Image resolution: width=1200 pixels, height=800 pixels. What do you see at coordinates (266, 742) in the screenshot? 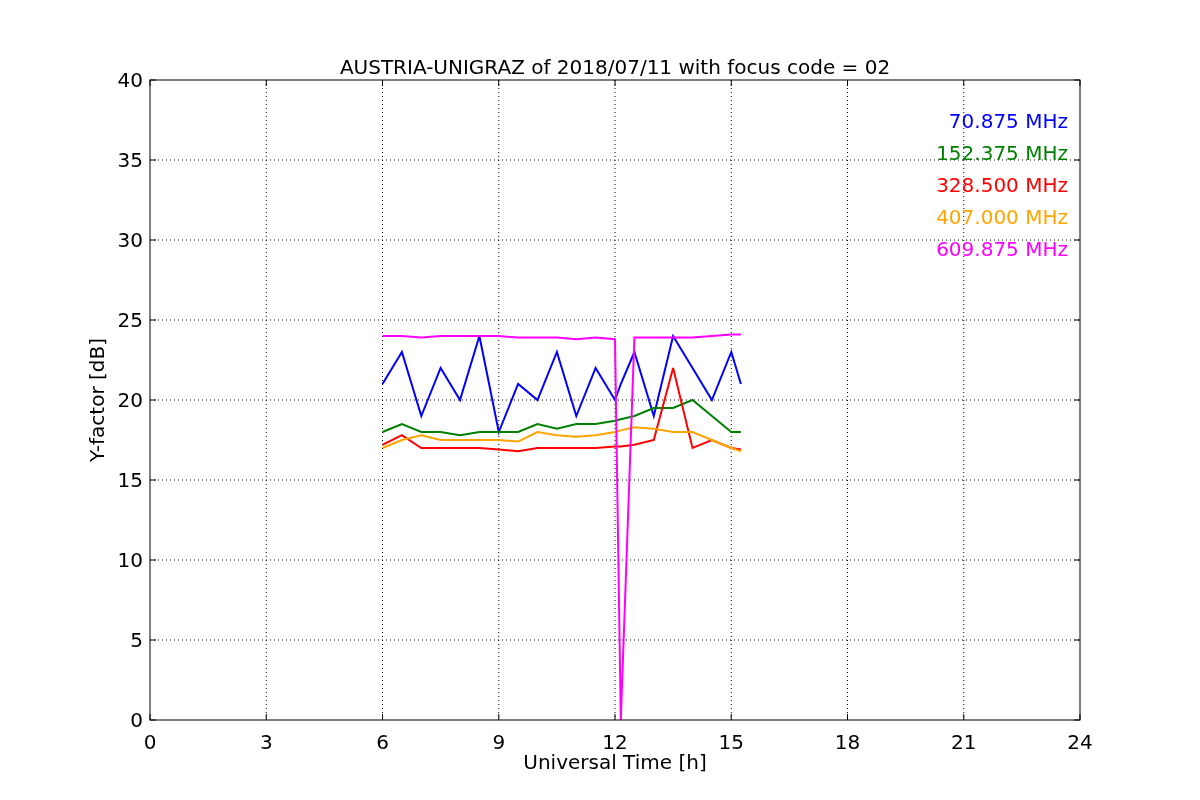
I see `x-tick-label: 3` at bounding box center [266, 742].